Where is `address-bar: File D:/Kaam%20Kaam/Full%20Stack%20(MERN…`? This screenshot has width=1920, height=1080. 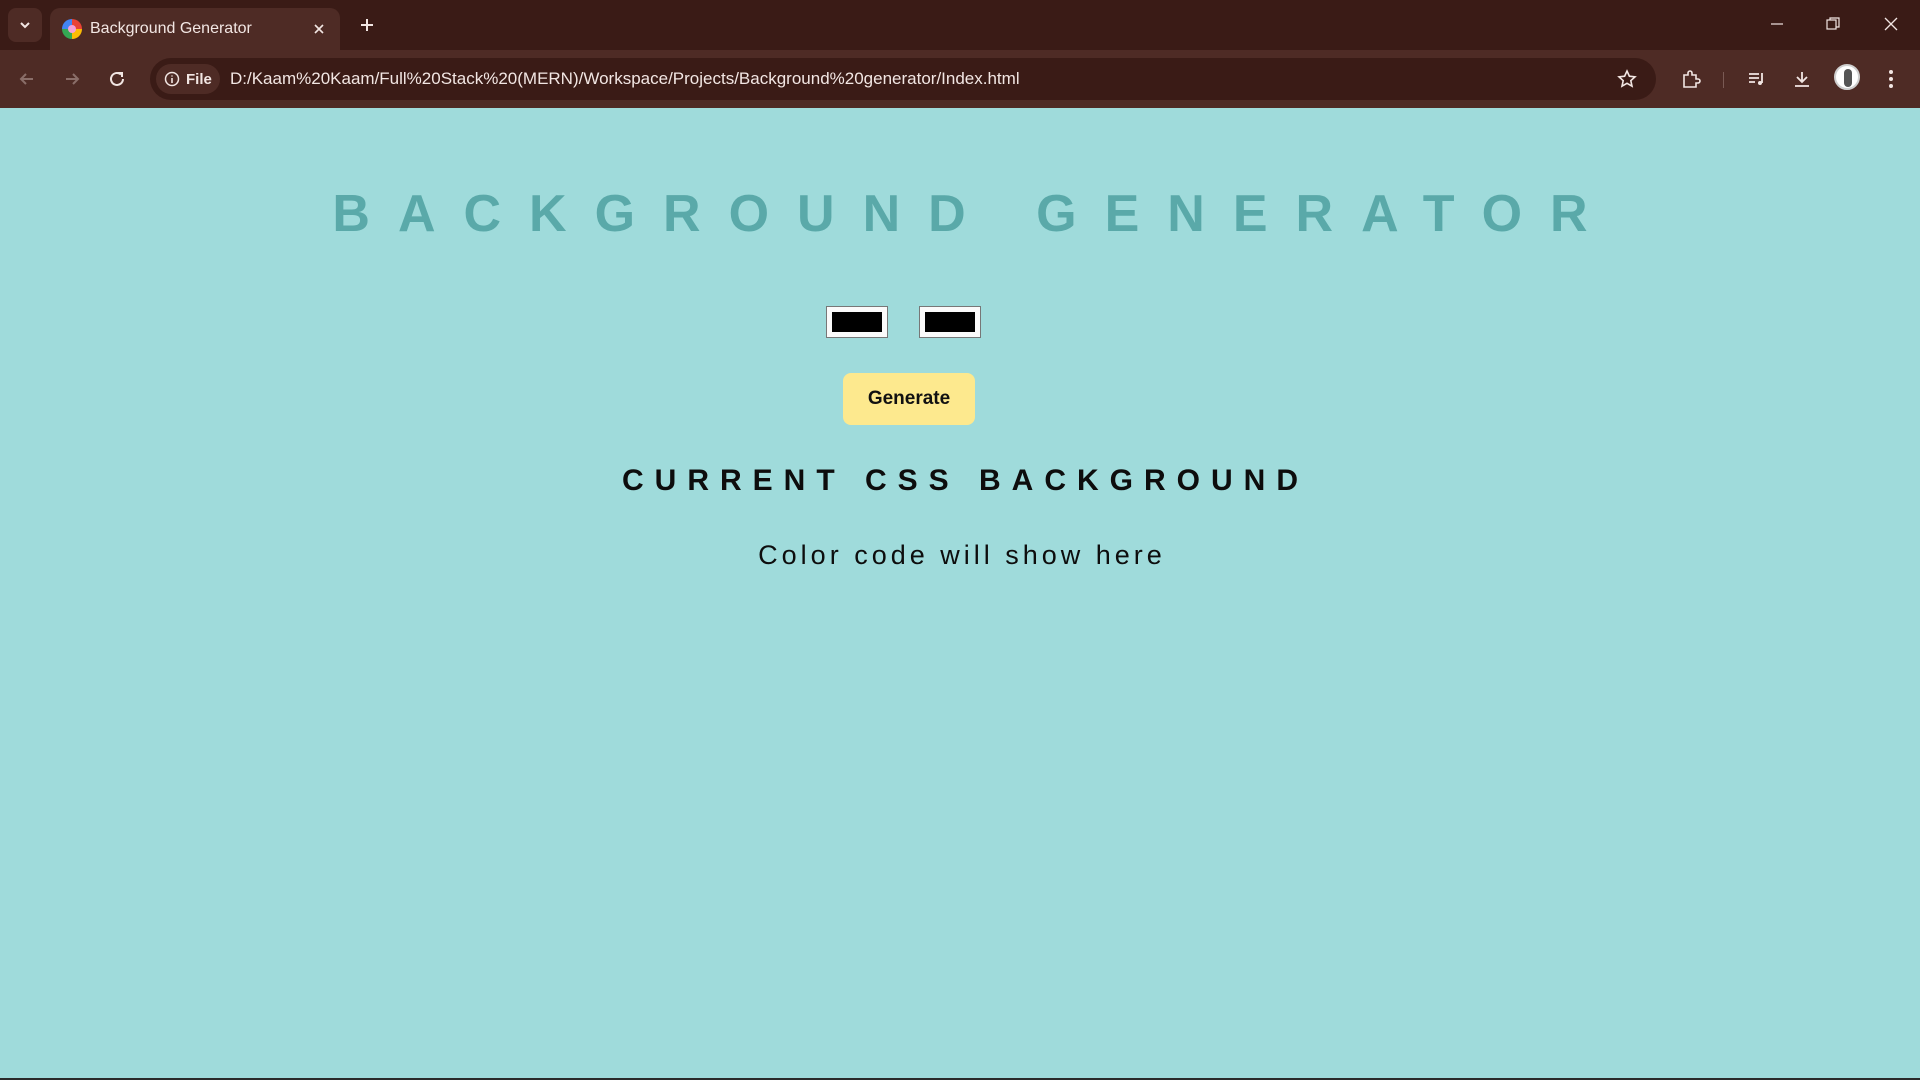 address-bar: File D:/Kaam%20Kaam/Full%20Stack%20(MERN… is located at coordinates (903, 79).